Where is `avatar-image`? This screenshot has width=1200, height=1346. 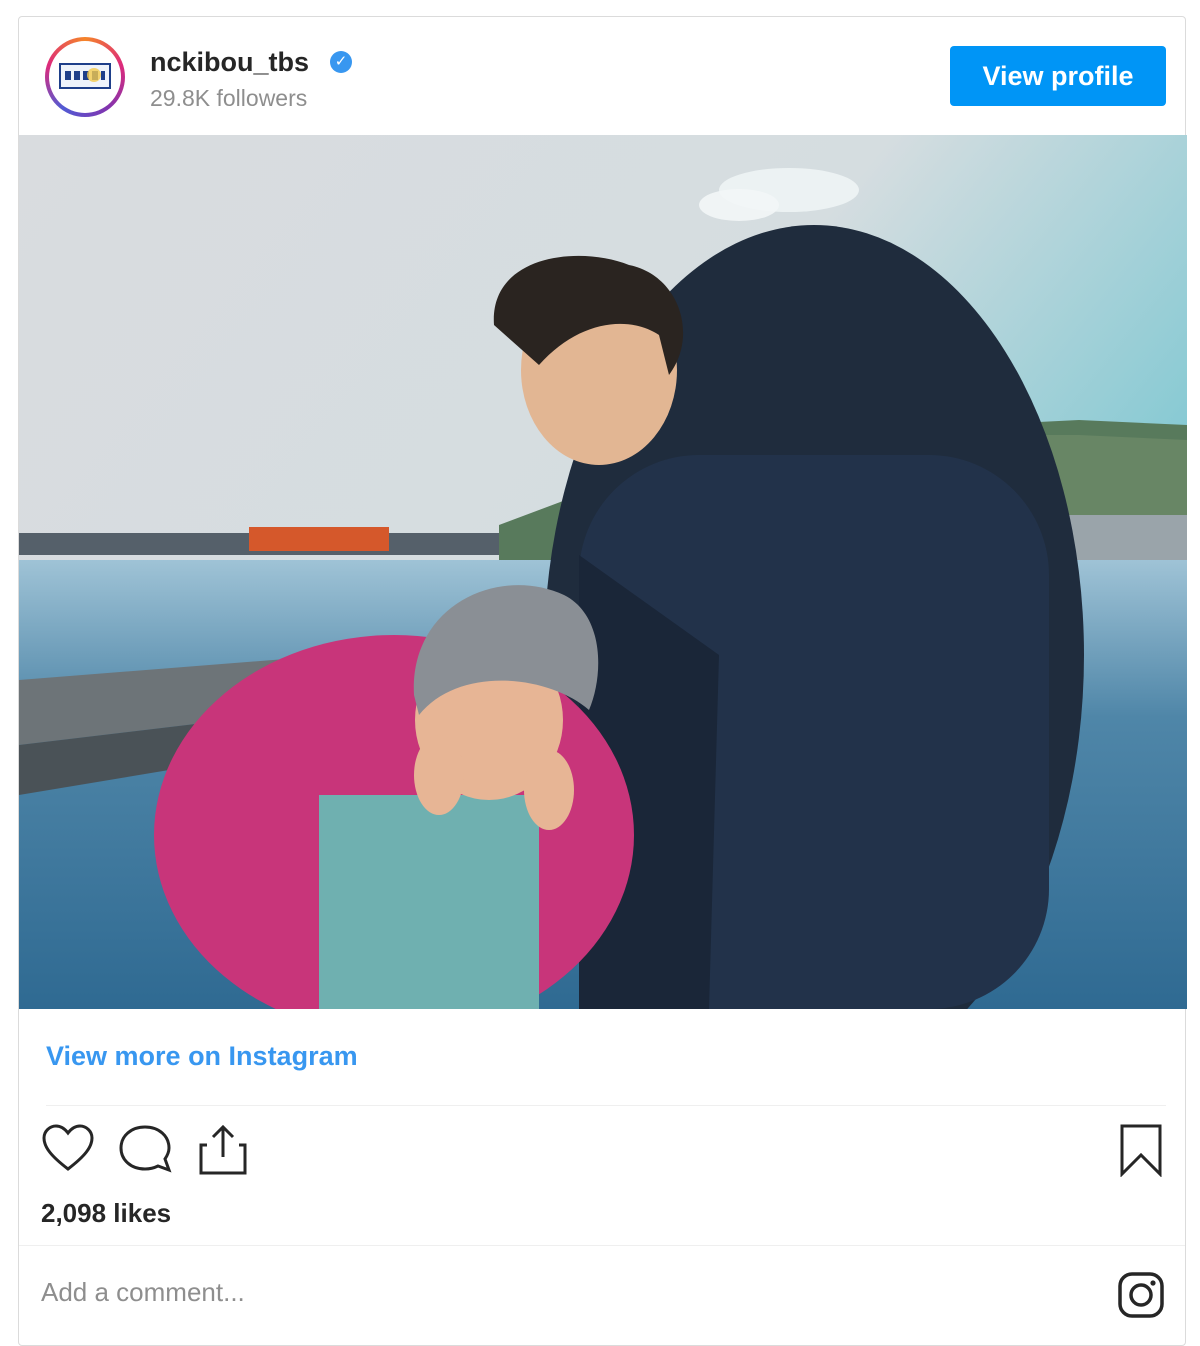 avatar-image is located at coordinates (85, 77).